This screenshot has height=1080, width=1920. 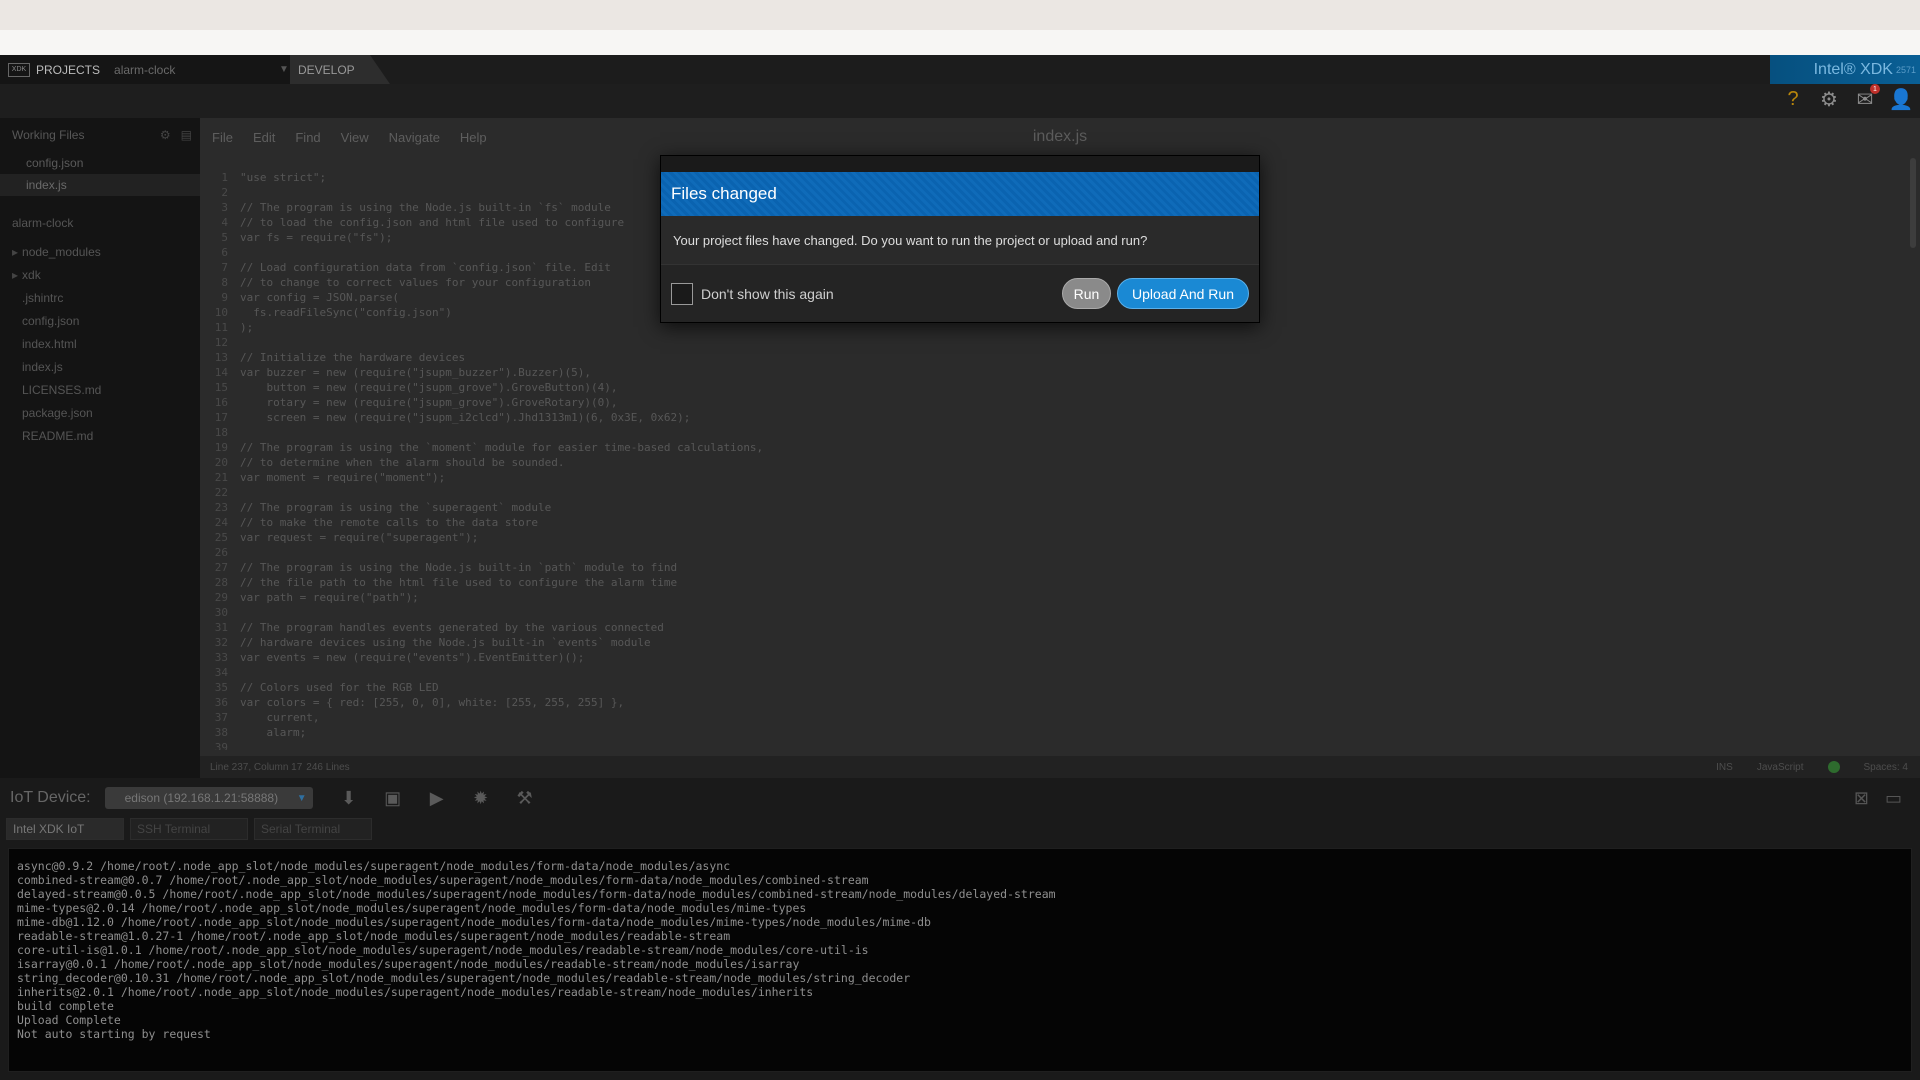 What do you see at coordinates (1724, 767) in the screenshot?
I see `insert-mode: INS` at bounding box center [1724, 767].